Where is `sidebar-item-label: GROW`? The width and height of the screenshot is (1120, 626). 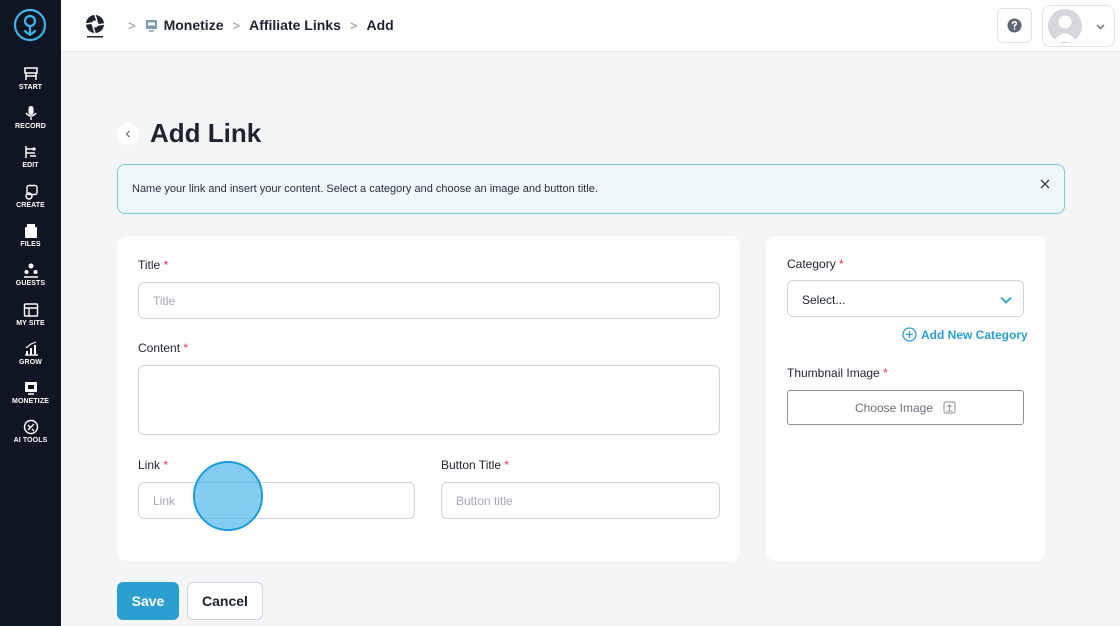 sidebar-item-label: GROW is located at coordinates (30, 362).